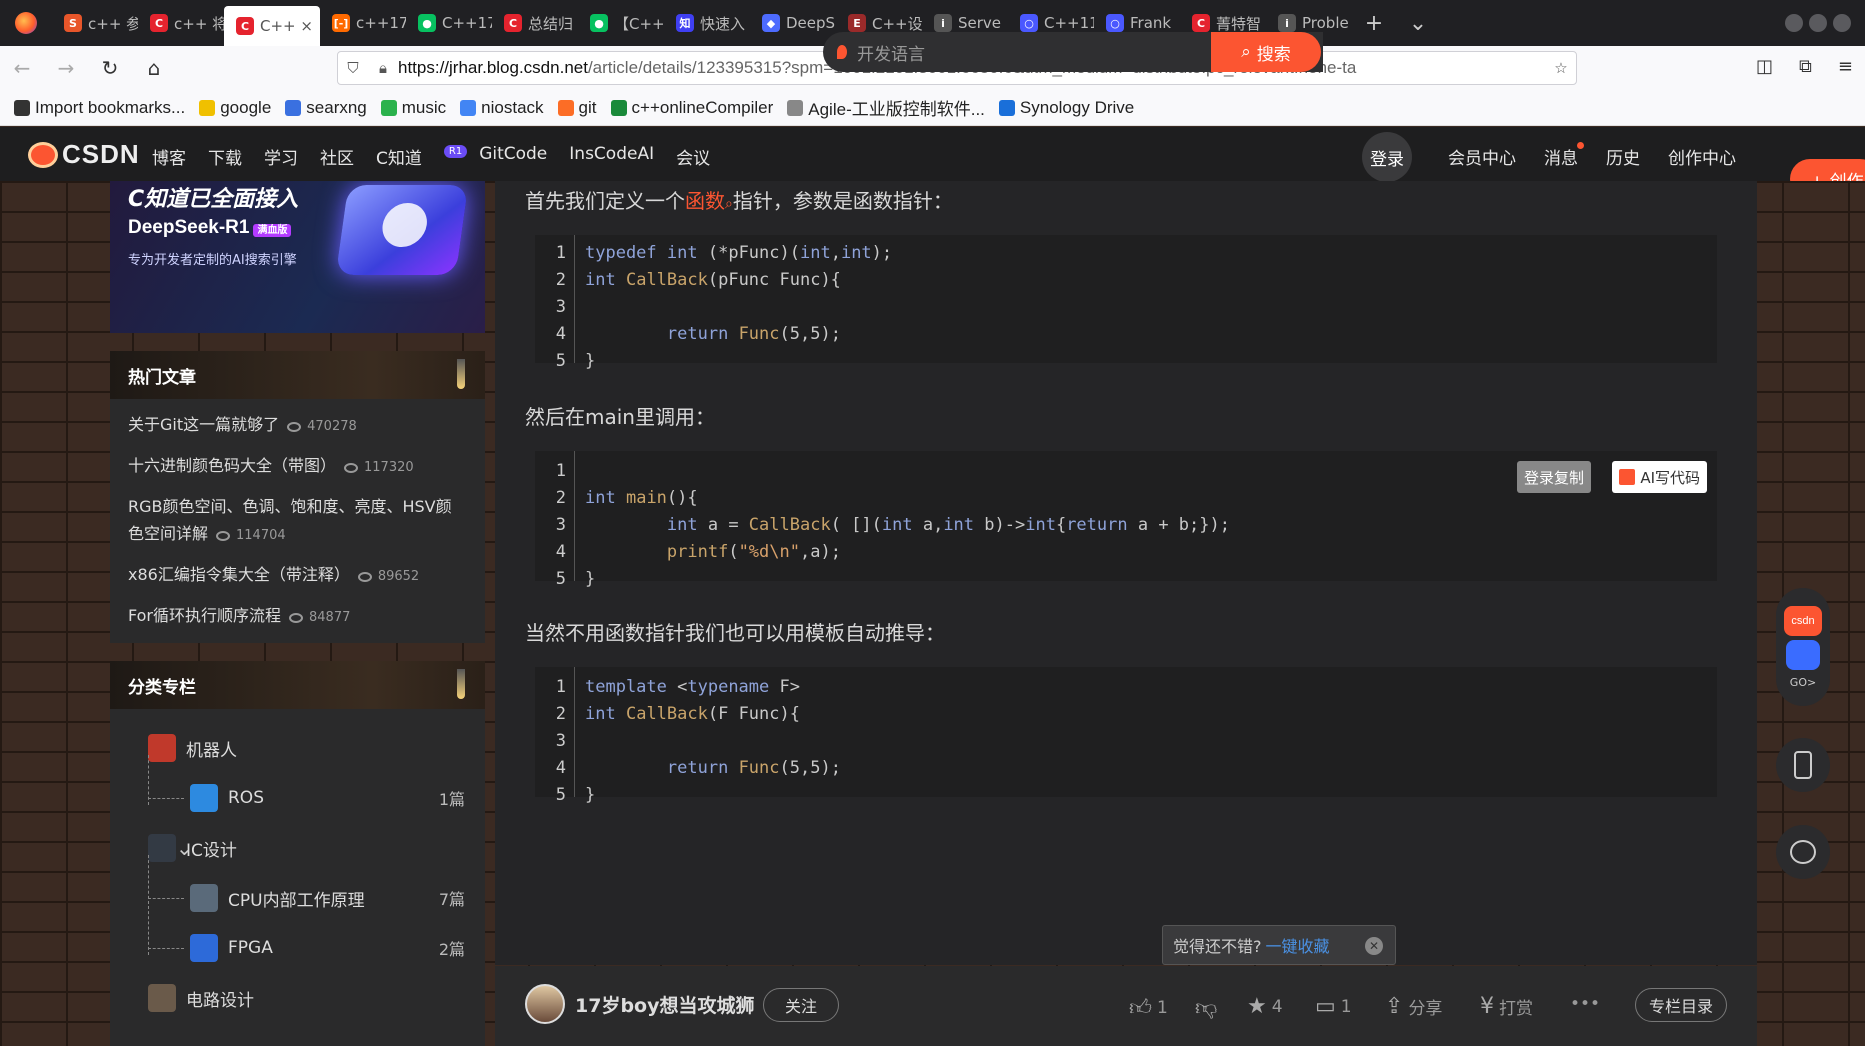 This screenshot has height=1046, width=1865. Describe the element at coordinates (326, 108) in the screenshot. I see `bookmark-item: searxng` at that location.